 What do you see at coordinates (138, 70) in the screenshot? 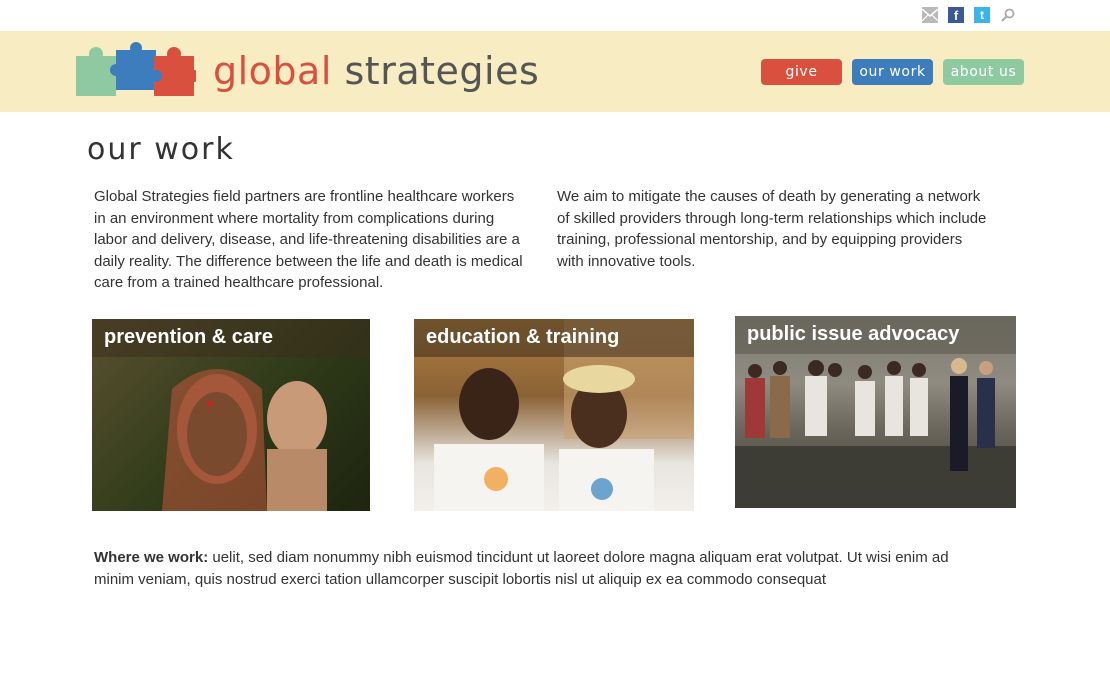
I see `puzzle-logo-icon` at bounding box center [138, 70].